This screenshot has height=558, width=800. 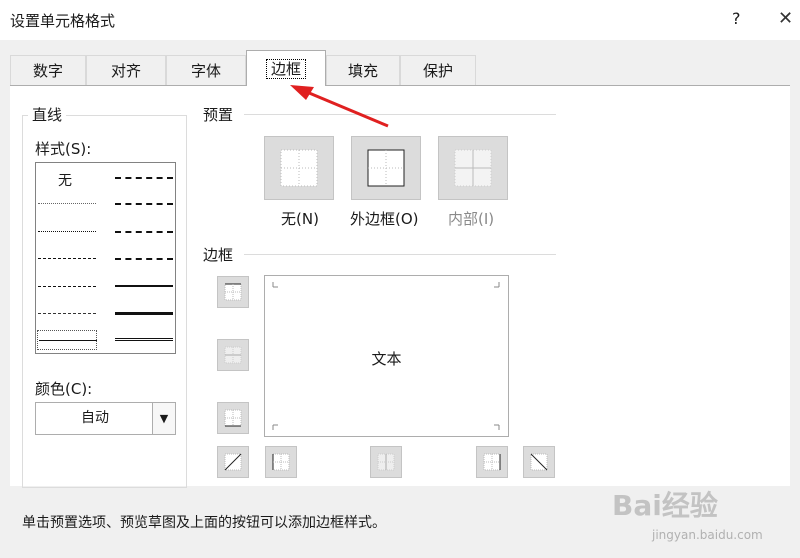 I want to click on close-button: ✕, so click(x=785, y=18).